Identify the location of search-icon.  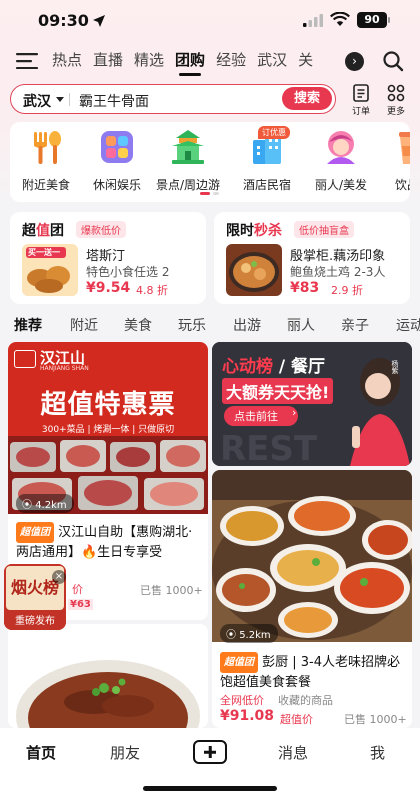
(393, 61).